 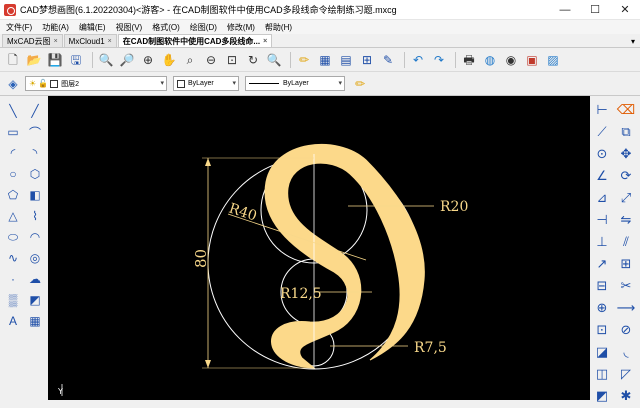 I want to click on chamfer-icon: ◸, so click(x=626, y=374).